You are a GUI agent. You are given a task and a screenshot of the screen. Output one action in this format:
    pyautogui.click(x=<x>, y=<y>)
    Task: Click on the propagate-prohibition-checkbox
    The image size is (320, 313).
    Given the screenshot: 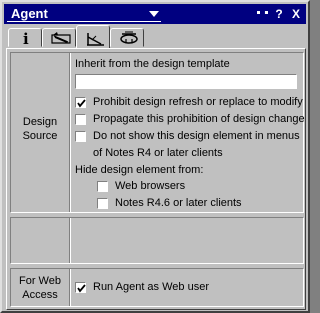 What is the action you would take?
    pyautogui.click(x=80, y=119)
    